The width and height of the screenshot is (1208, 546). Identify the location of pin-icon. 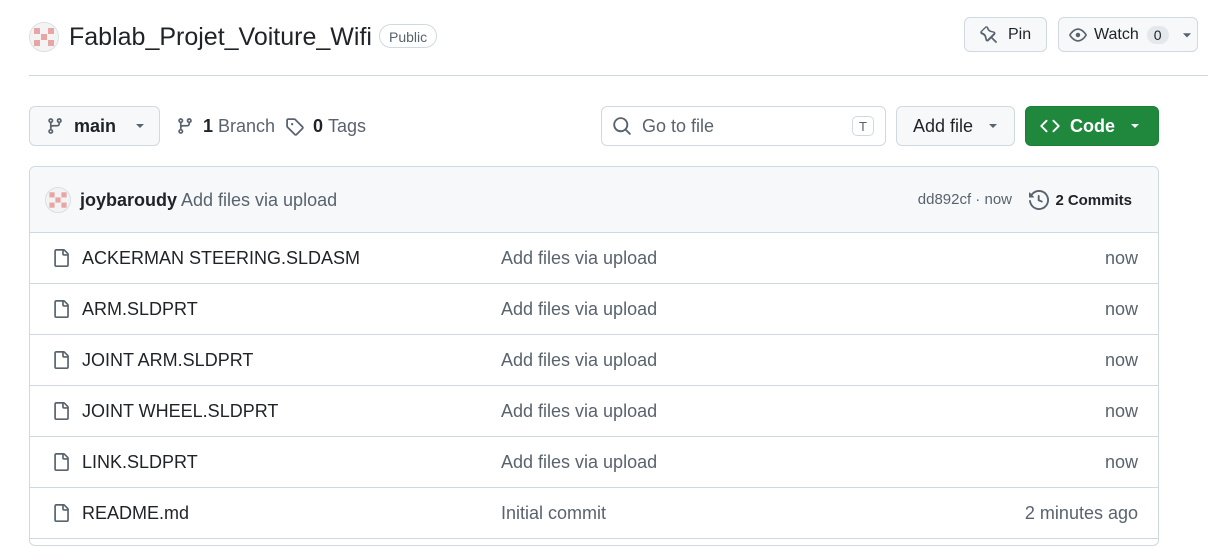
(989, 34).